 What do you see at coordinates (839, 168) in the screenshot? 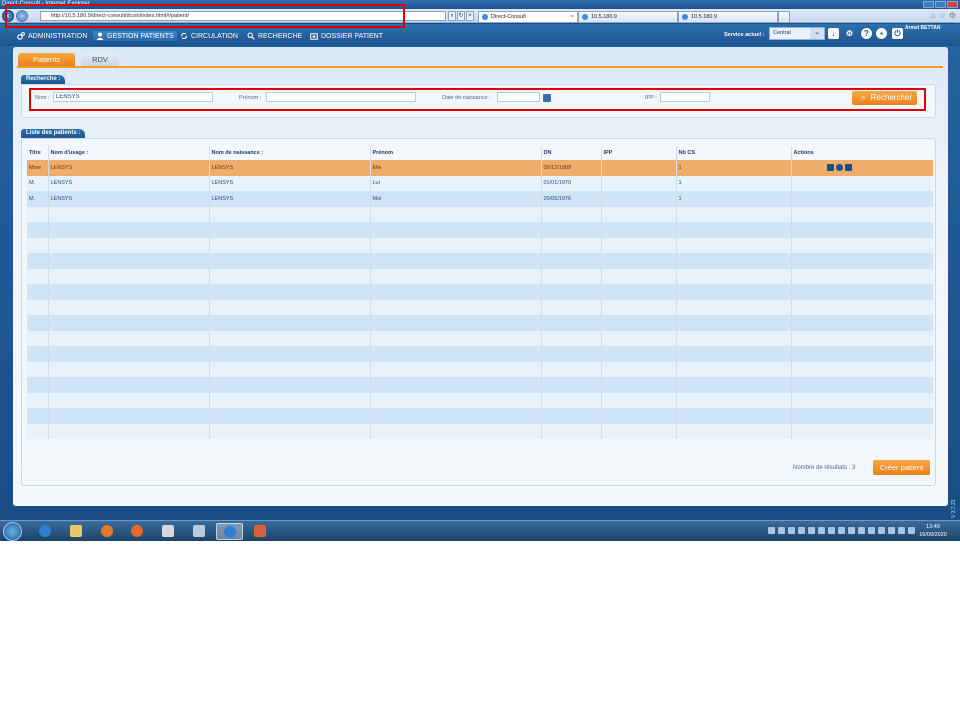
I see `add-circle-icon` at bounding box center [839, 168].